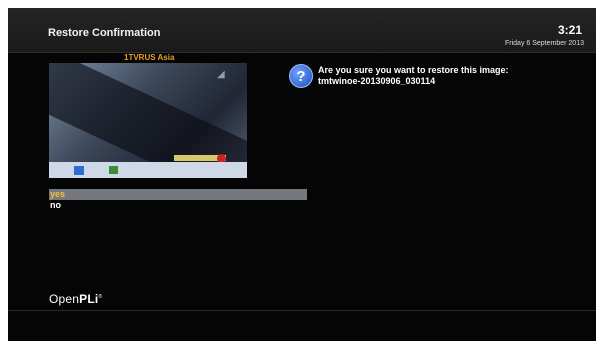 This screenshot has height=343, width=600. Describe the element at coordinates (149, 57) in the screenshot. I see `channel-name: 1TVRUS Asia` at that location.